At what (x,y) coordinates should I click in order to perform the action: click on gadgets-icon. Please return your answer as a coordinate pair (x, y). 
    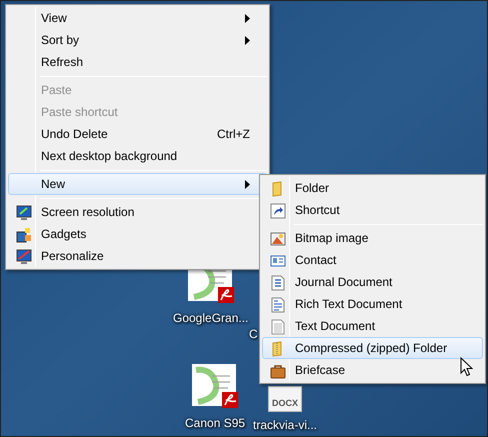
    Looking at the image, I should click on (24, 235).